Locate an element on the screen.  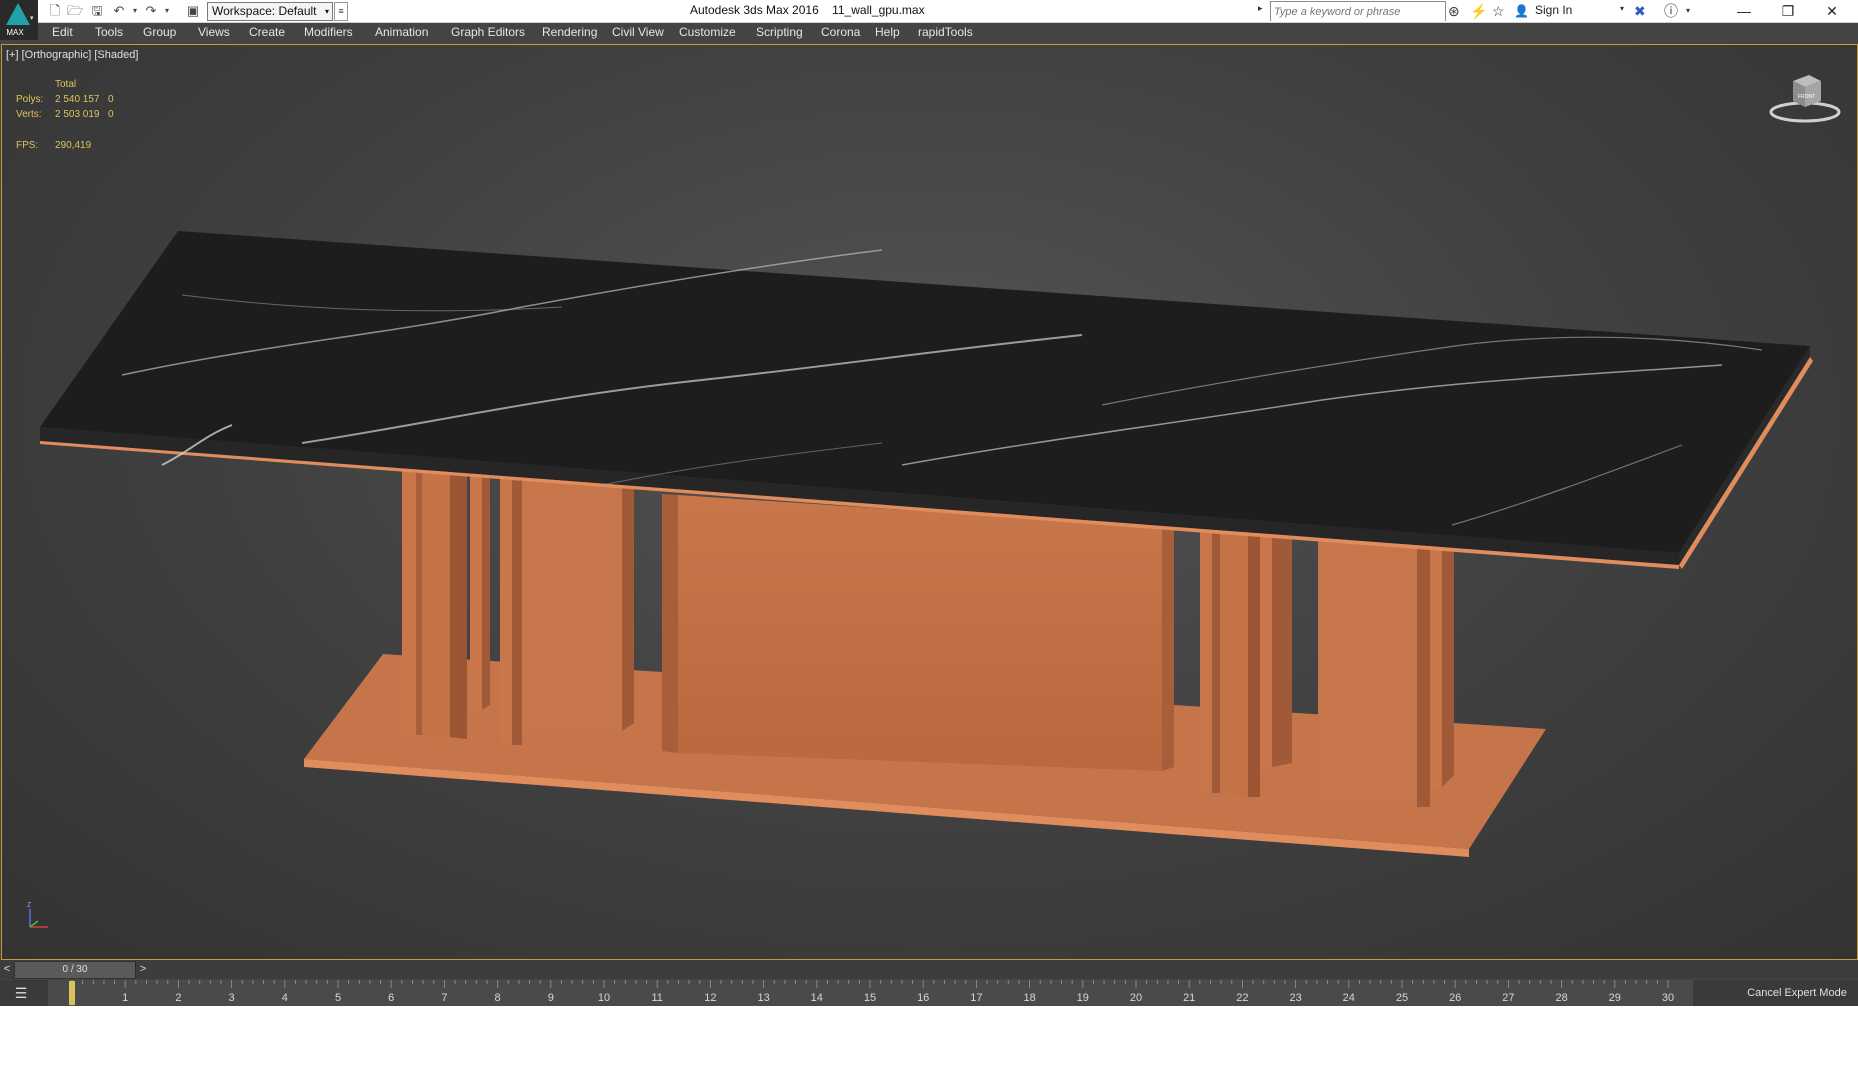
track-tick-label: 29 is located at coordinates (1615, 998).